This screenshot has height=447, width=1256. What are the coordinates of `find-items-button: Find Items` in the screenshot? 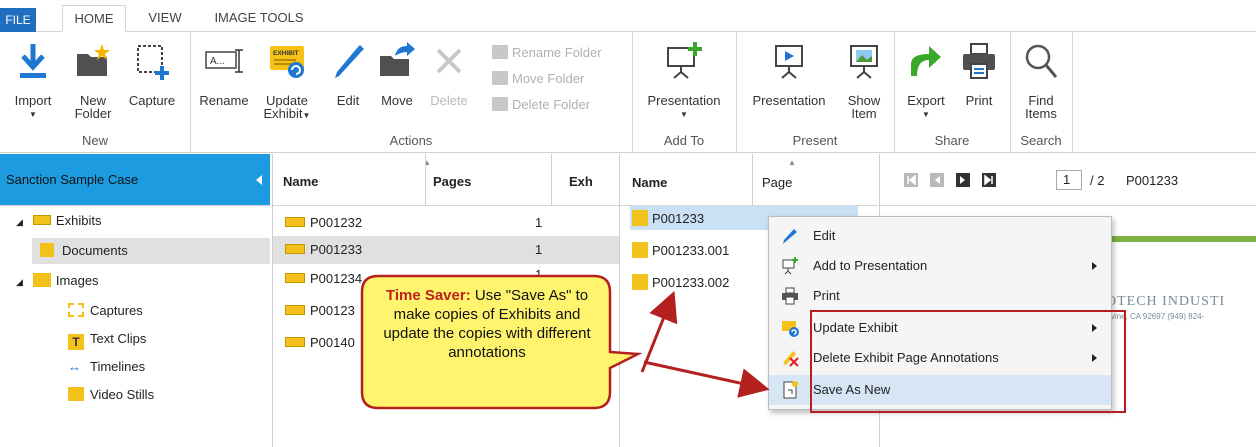 It's located at (1041, 82).